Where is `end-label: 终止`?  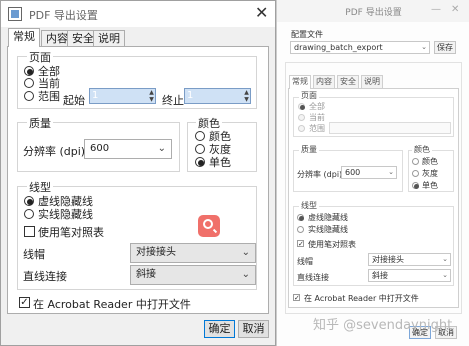 end-label: 终止 is located at coordinates (173, 100).